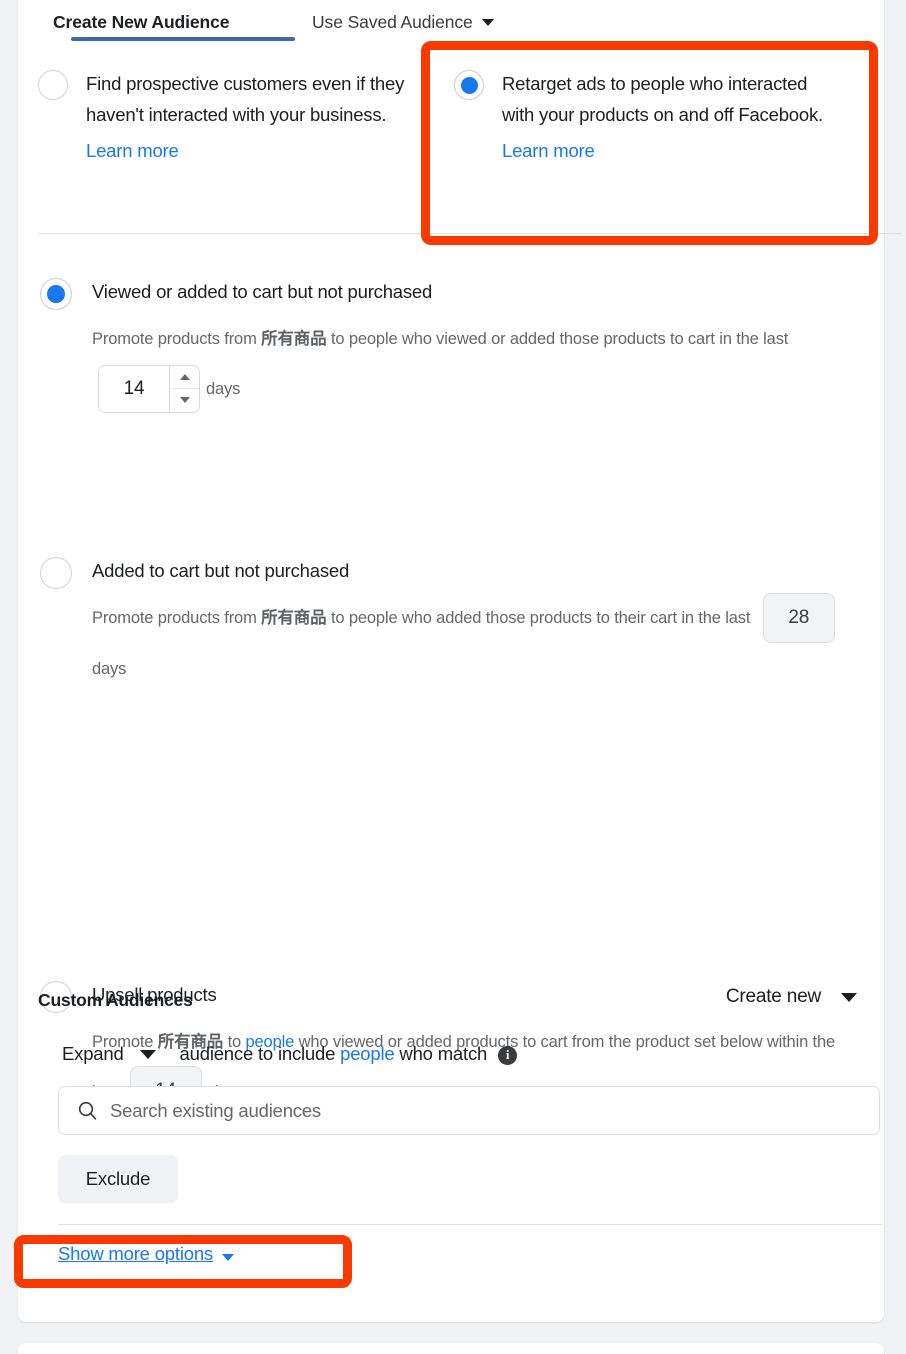 The image size is (906, 1354). I want to click on create-new-label: Create new, so click(773, 996).